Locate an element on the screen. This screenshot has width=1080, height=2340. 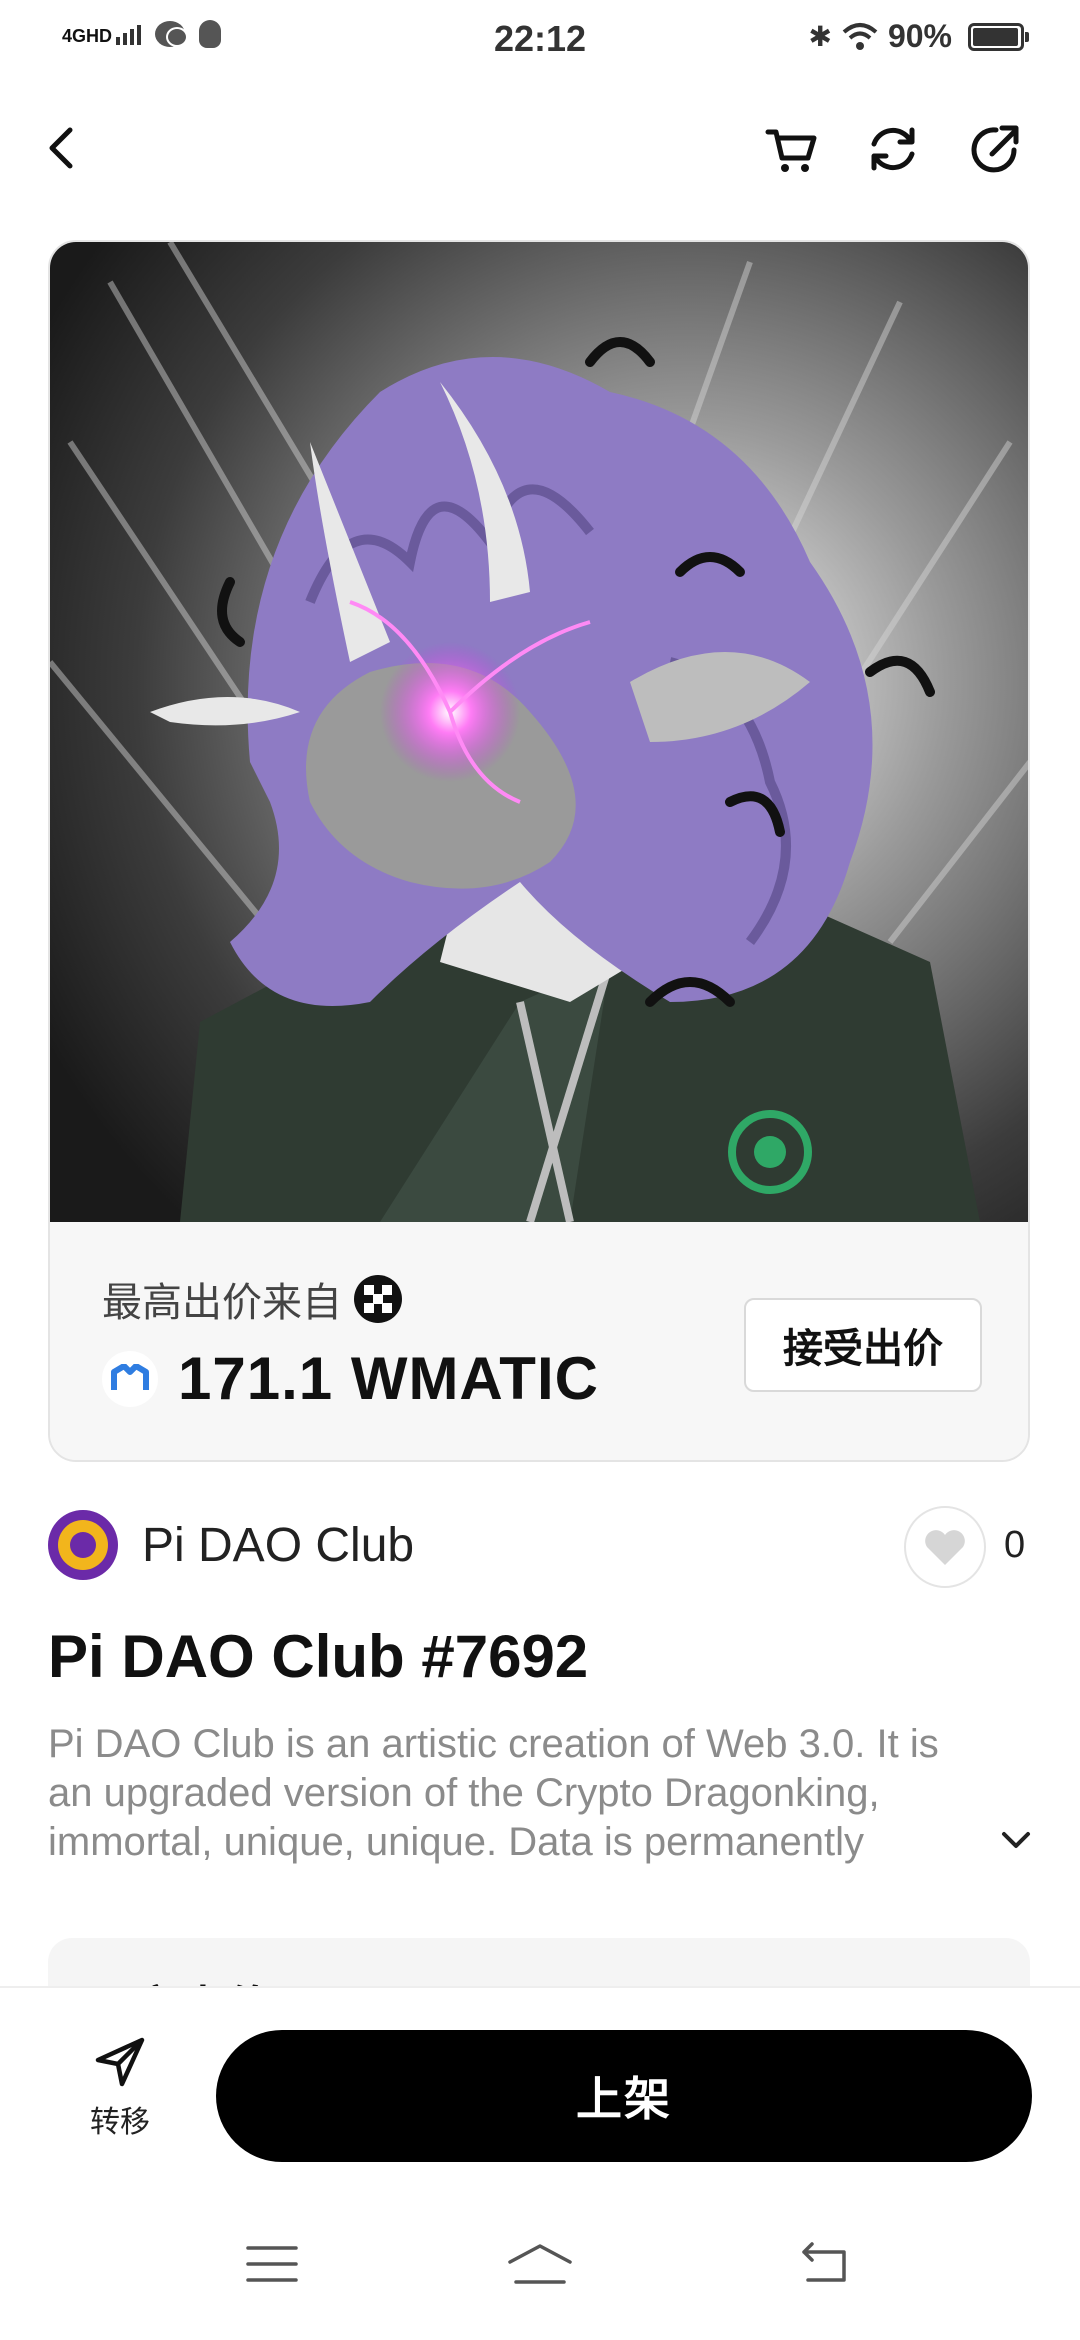
back-nav-icon is located at coordinates (824, 2264).